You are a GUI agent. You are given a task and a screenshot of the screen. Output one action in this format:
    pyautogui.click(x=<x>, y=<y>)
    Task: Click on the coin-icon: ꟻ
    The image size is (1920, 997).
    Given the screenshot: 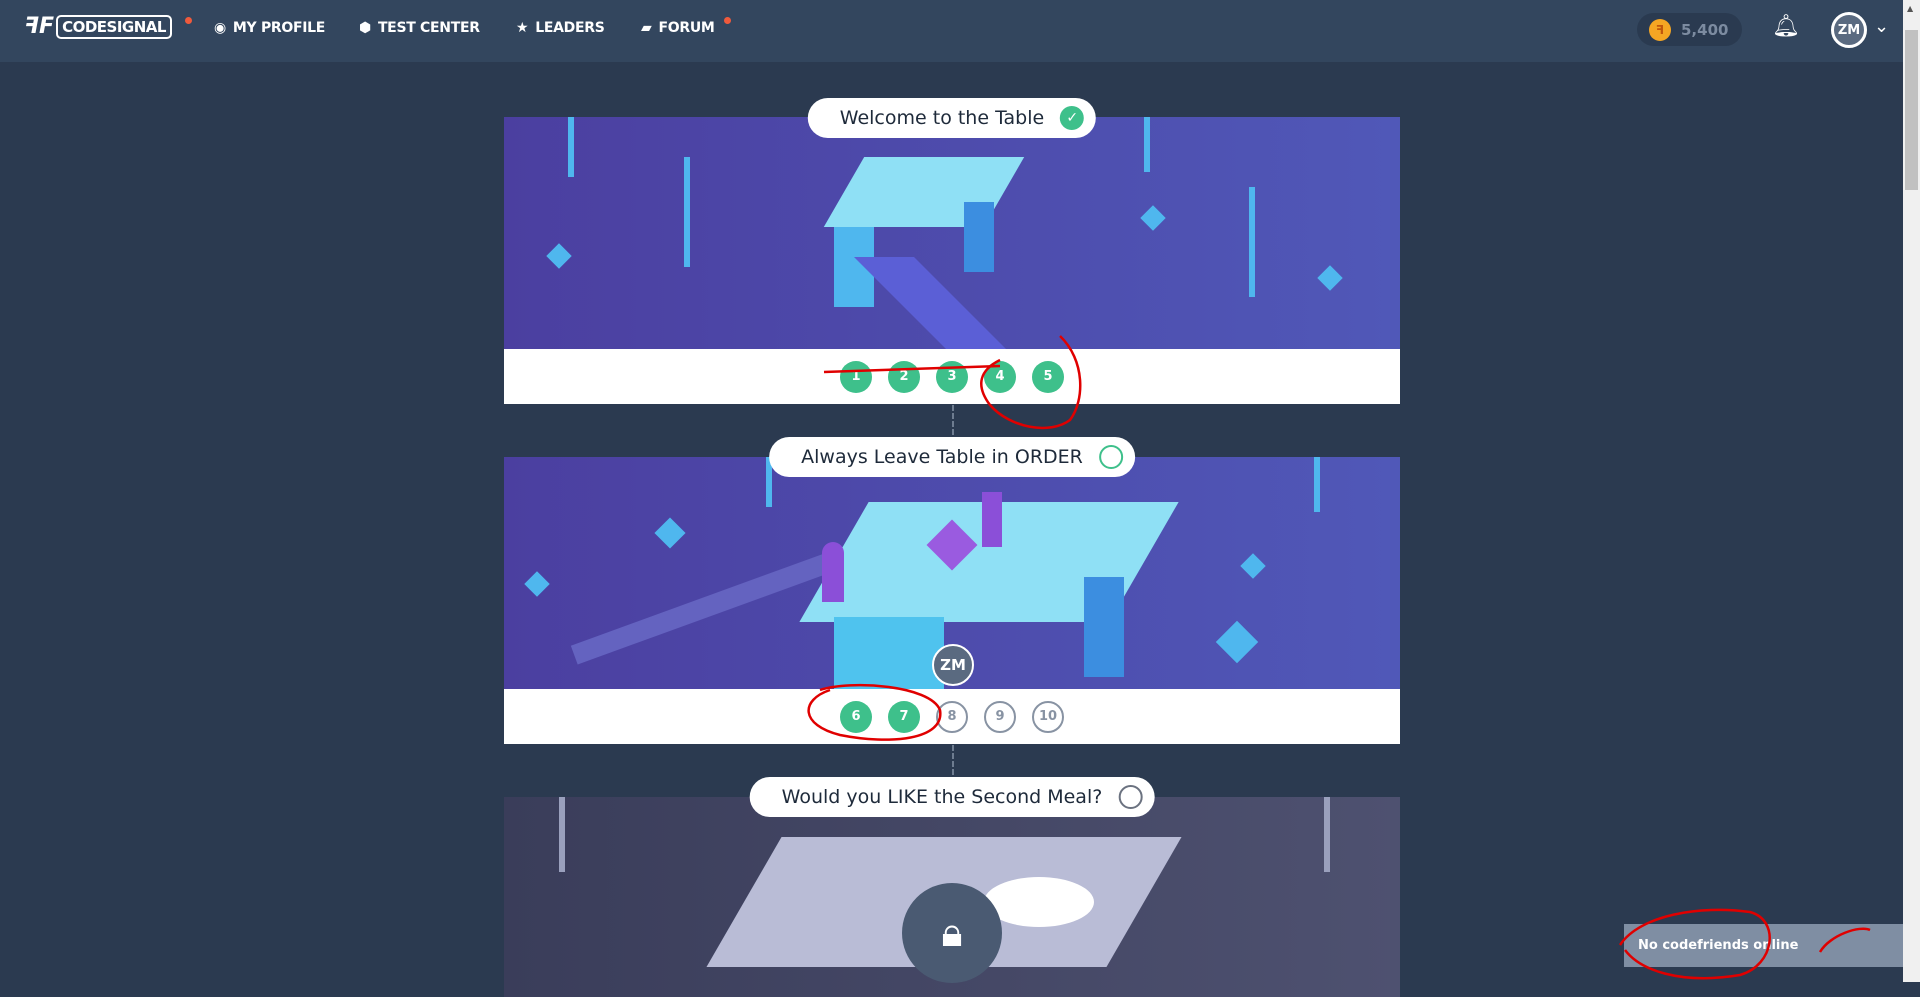 What is the action you would take?
    pyautogui.click(x=1660, y=29)
    